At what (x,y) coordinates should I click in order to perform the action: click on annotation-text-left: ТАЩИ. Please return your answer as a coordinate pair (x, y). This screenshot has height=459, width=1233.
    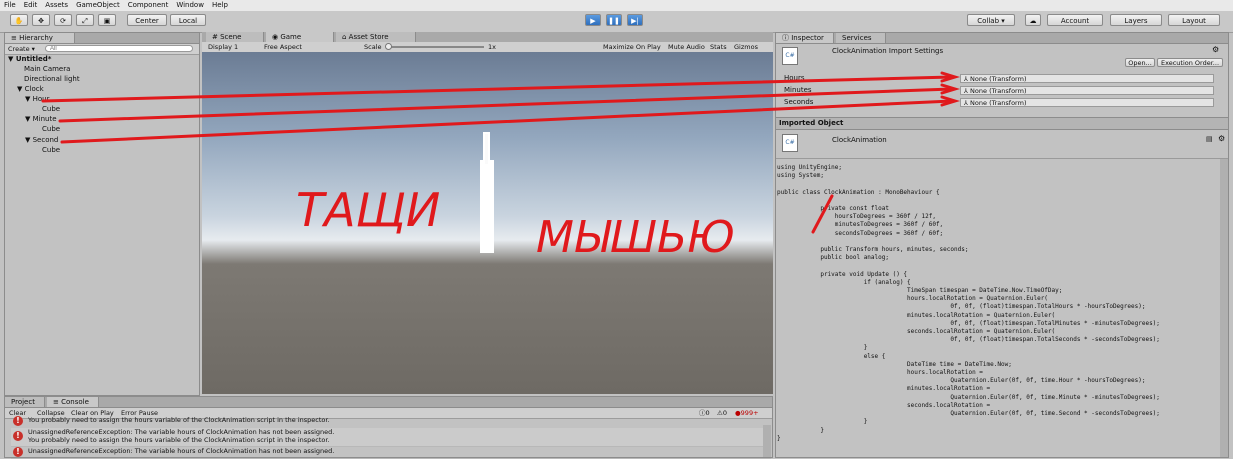
    Looking at the image, I should click on (368, 210).